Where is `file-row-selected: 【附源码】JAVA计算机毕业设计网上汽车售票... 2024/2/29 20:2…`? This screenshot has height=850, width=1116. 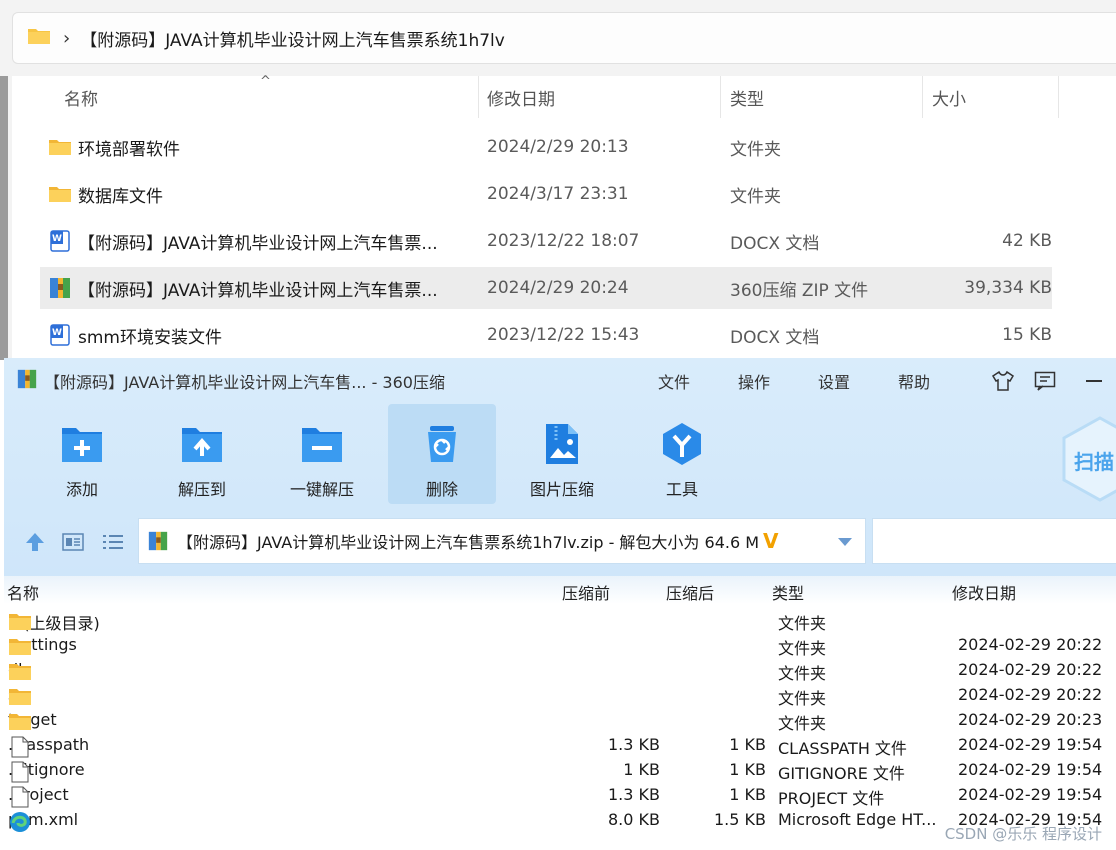
file-row-selected: 【附源码】JAVA计算机毕业设计网上汽车售票... 2024/2/29 20:2… is located at coordinates (546, 288).